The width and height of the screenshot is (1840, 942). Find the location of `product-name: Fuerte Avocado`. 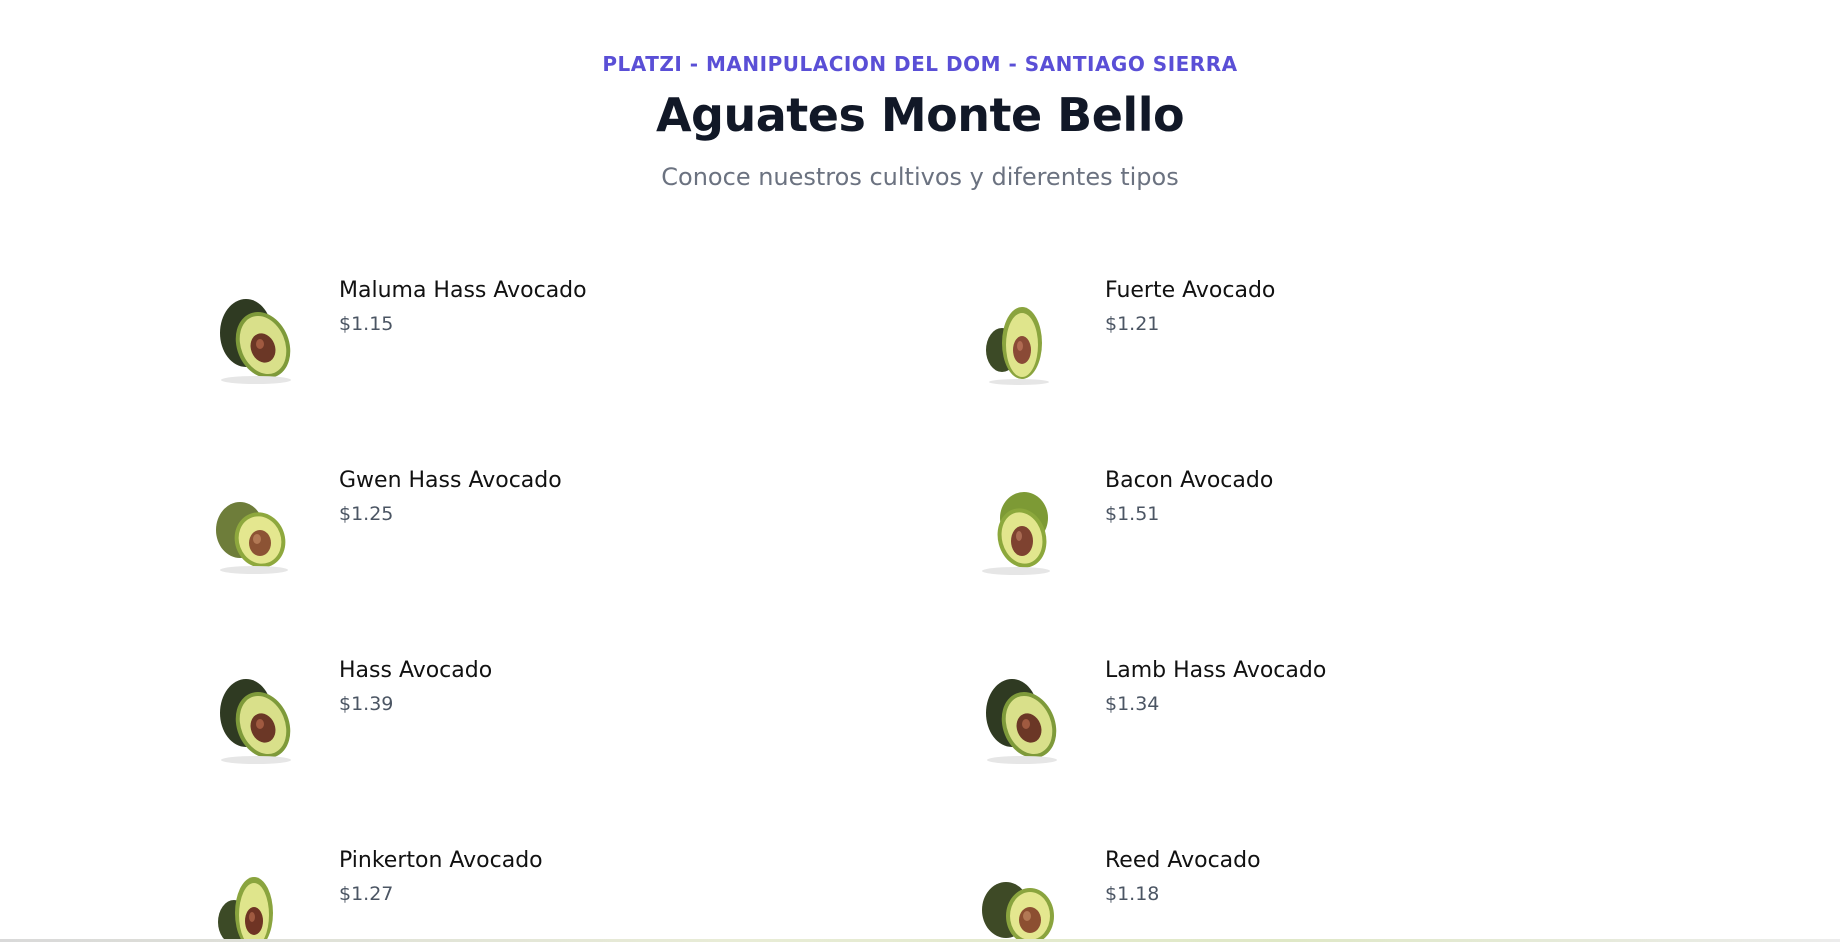

product-name: Fuerte Avocado is located at coordinates (1190, 290).